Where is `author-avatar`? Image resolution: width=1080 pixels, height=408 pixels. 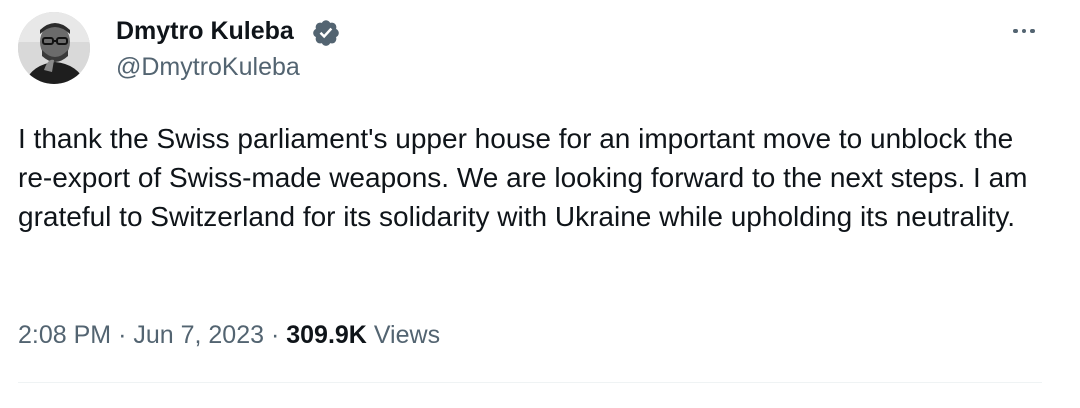 author-avatar is located at coordinates (54, 48).